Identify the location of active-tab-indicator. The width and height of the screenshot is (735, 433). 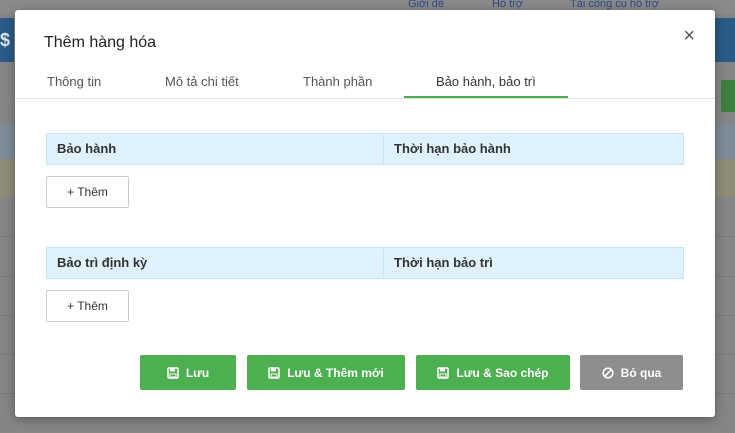
(486, 97).